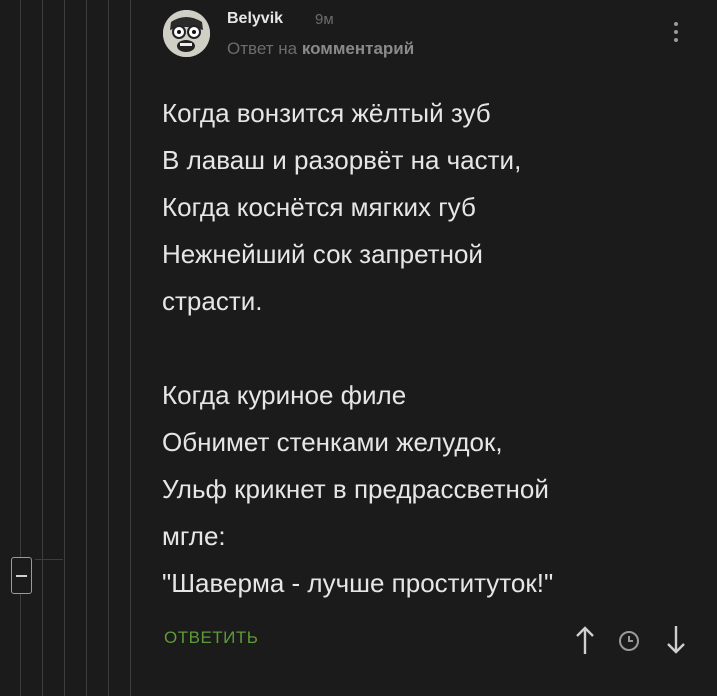 The height and width of the screenshot is (696, 717). I want to click on arrow-down-icon, so click(676, 640).